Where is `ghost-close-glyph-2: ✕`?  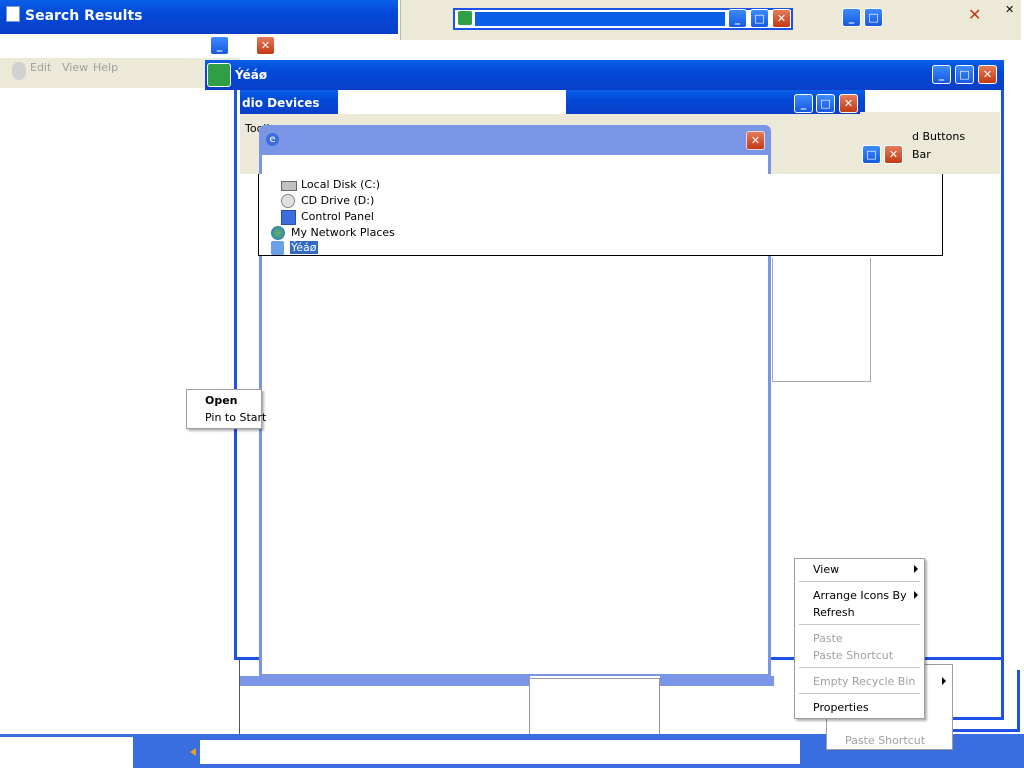 ghost-close-glyph-2: ✕ is located at coordinates (1010, 9).